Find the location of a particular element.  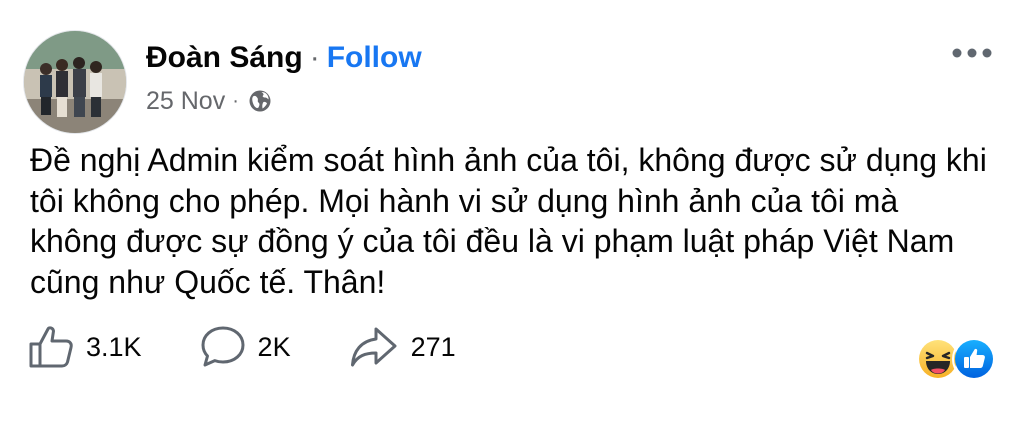

more-horizontal-icon is located at coordinates (972, 53).